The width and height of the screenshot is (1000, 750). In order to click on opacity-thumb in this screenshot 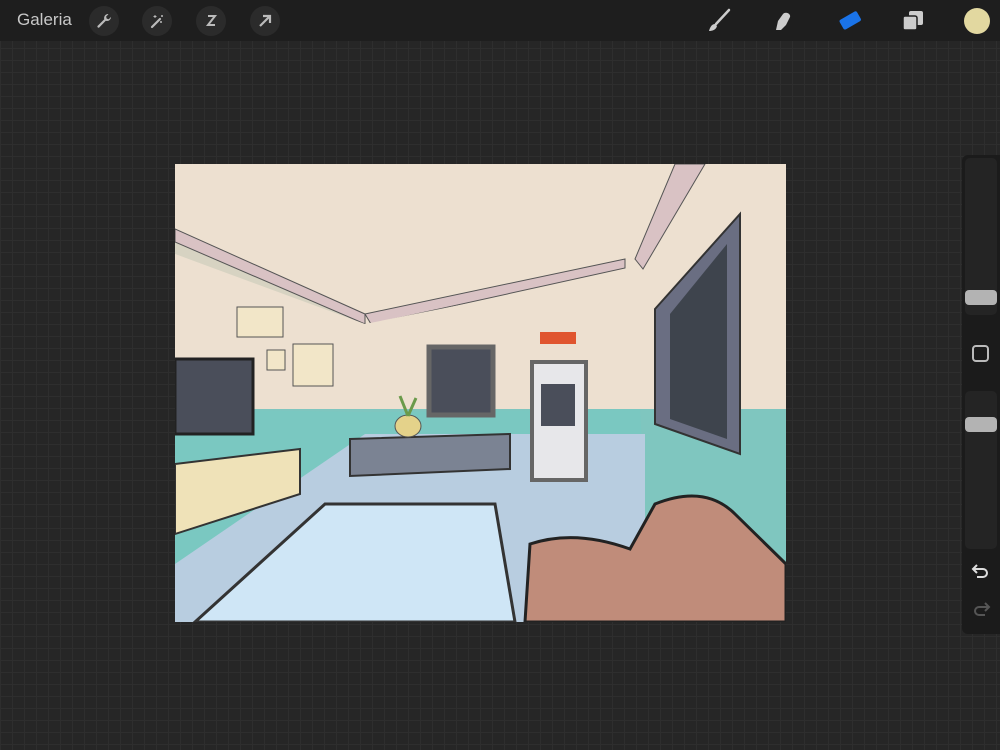, I will do `click(981, 424)`.